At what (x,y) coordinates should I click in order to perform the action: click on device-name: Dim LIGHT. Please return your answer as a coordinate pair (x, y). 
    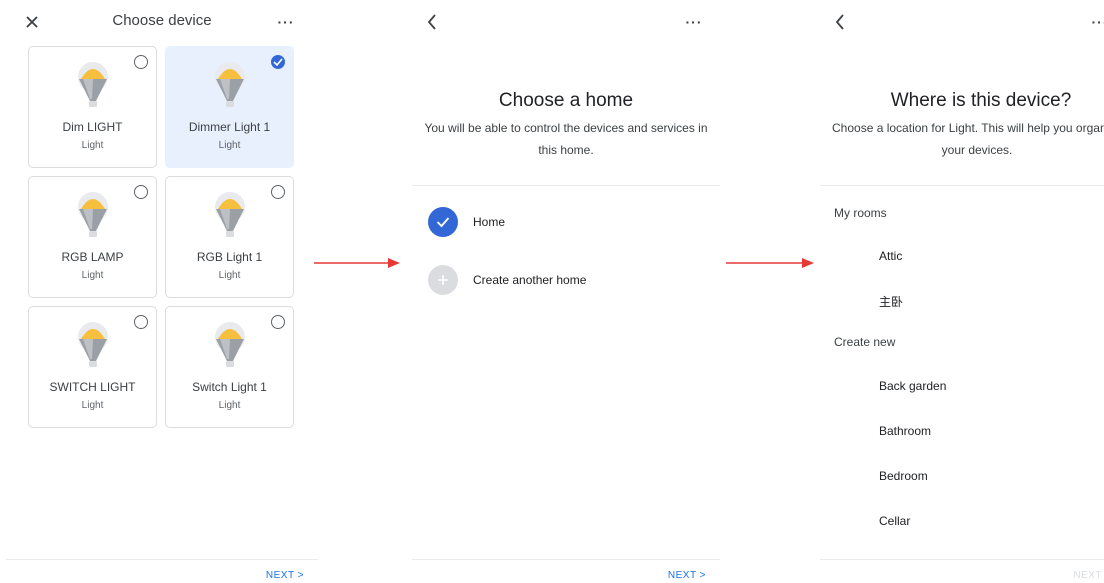
    Looking at the image, I should click on (92, 127).